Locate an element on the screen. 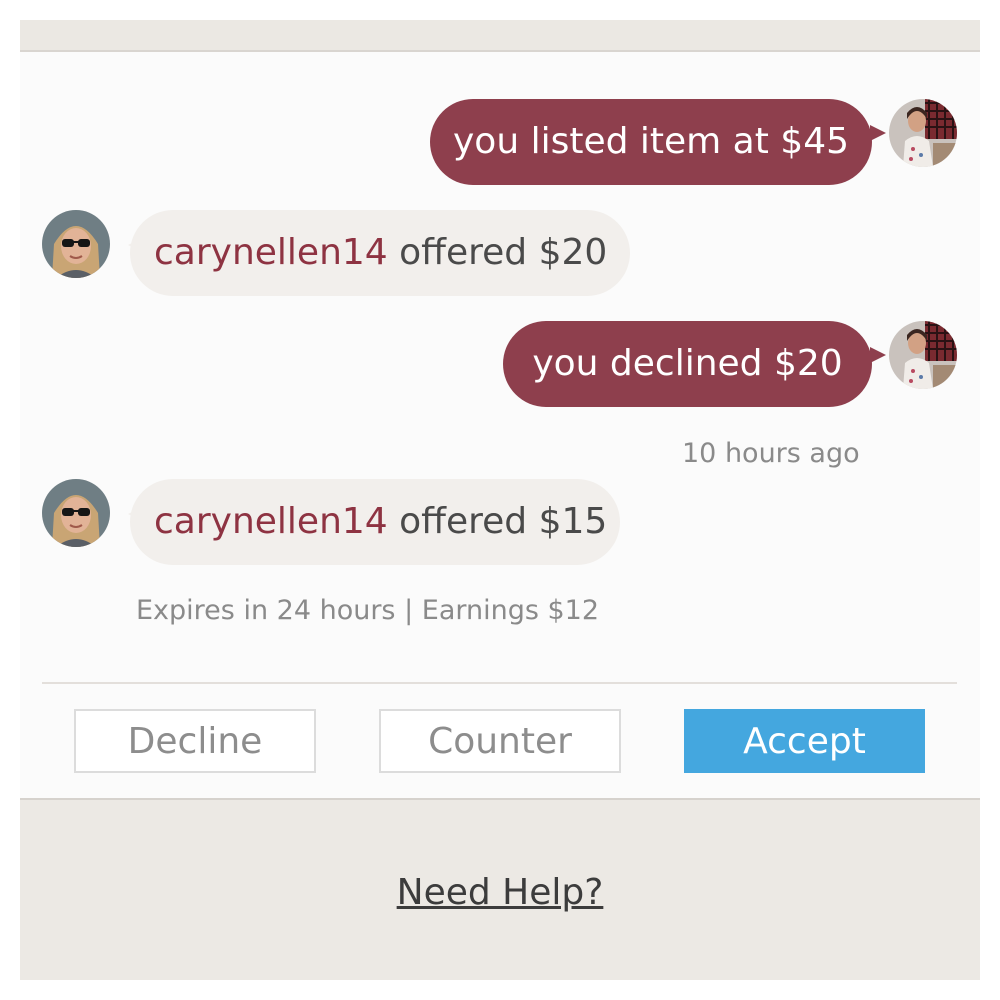 The width and height of the screenshot is (1000, 1000). need-help-link: Need Help? is located at coordinates (500, 892).